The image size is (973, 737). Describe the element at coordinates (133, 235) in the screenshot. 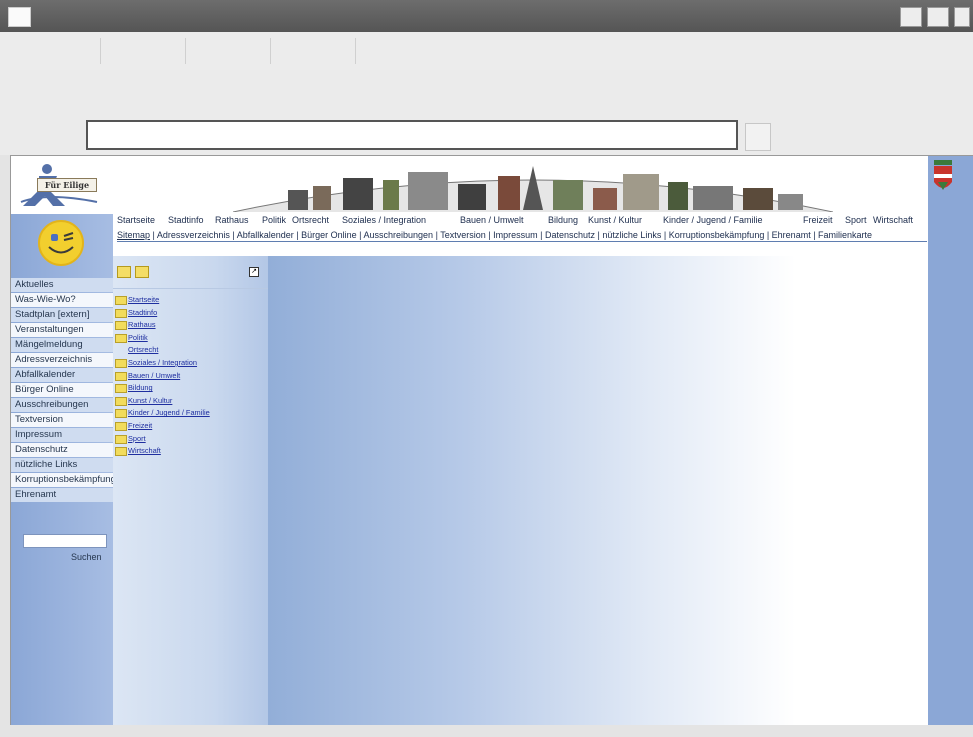

I see `sub-nav-sitemap: Sitemap` at that location.